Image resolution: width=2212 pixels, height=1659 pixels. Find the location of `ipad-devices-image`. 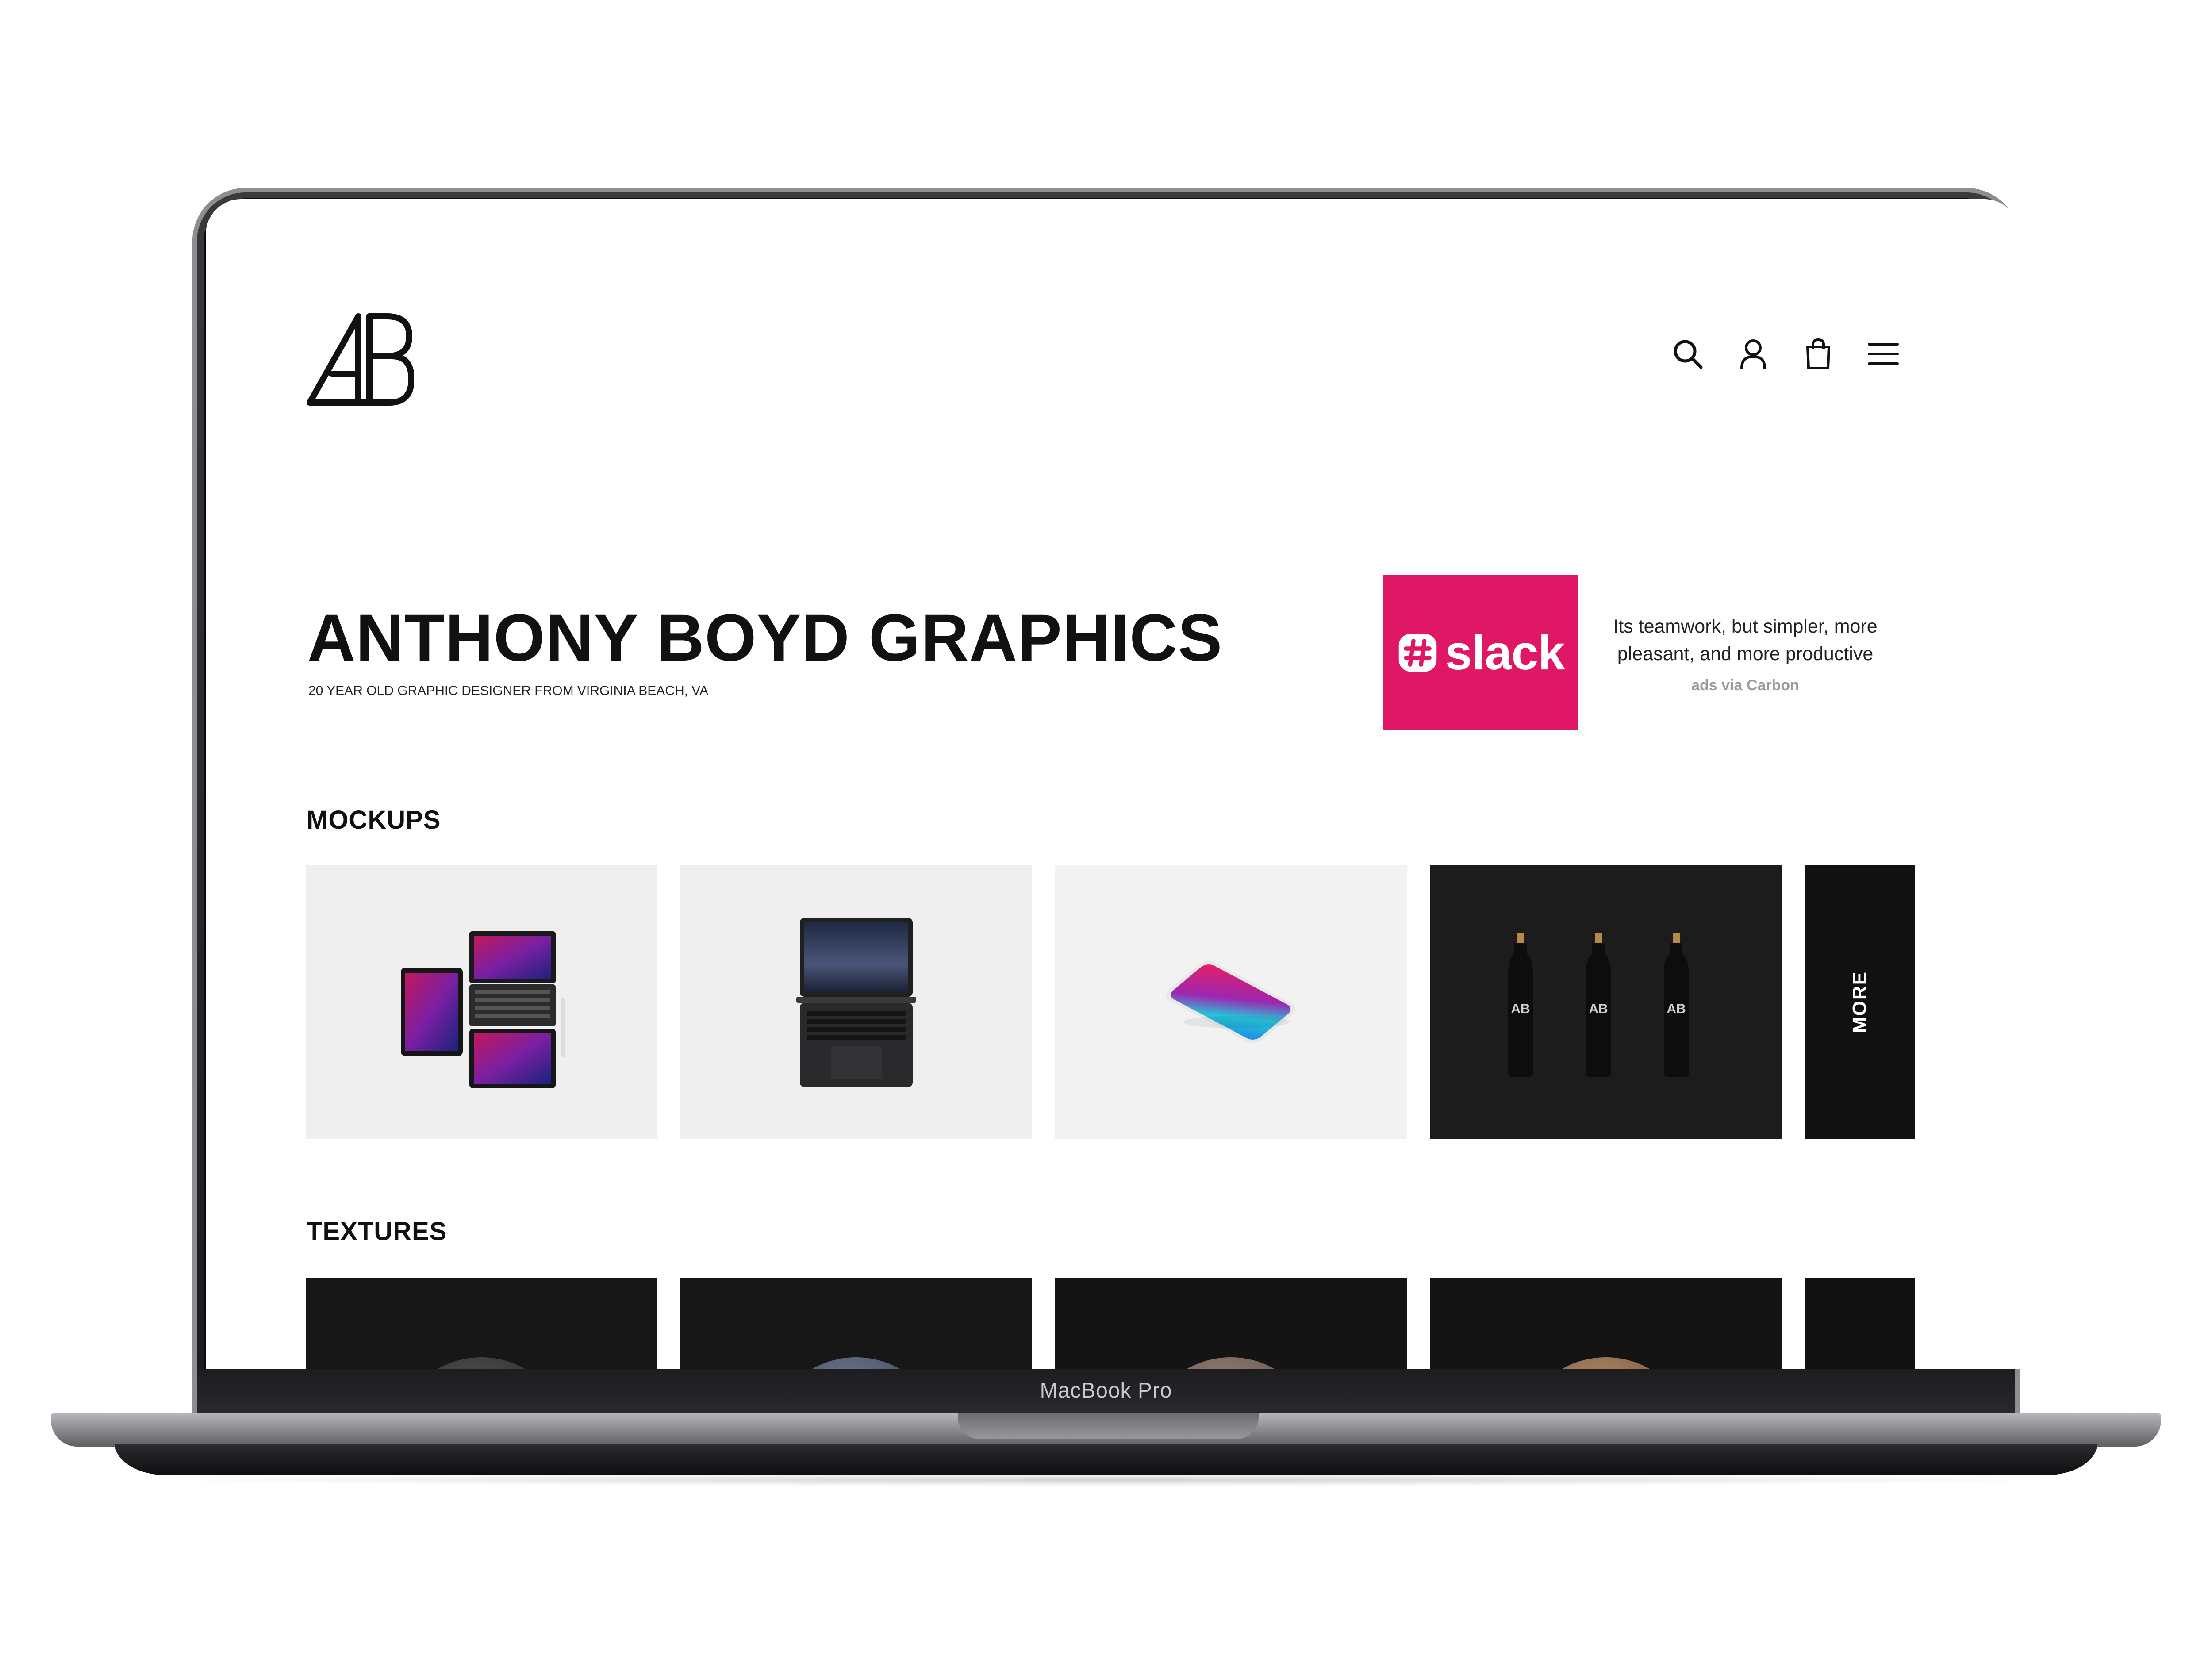

ipad-devices-image is located at coordinates (483, 1010).